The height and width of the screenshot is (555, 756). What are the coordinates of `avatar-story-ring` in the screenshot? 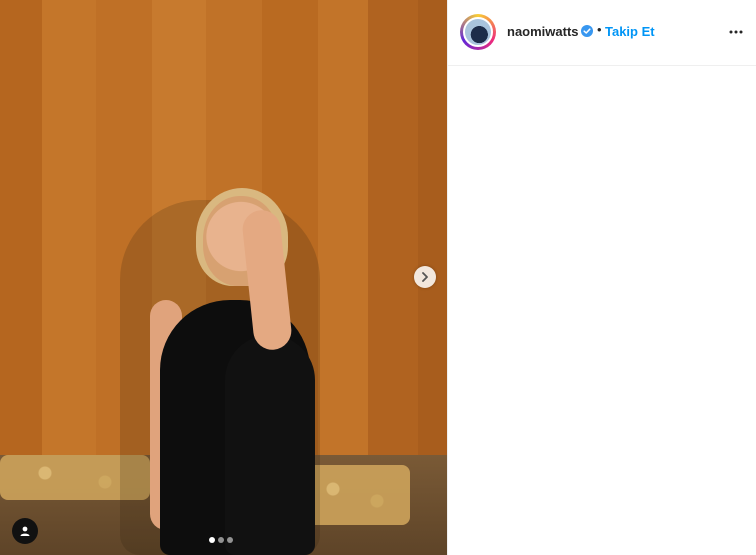 It's located at (478, 32).